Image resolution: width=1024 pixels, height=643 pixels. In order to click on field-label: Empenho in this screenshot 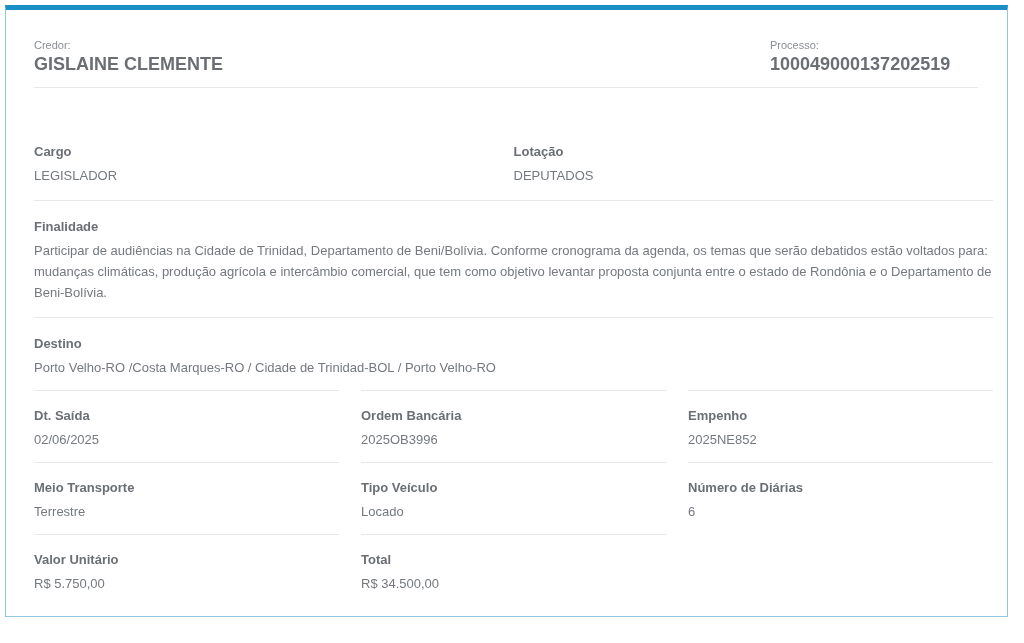, I will do `click(718, 415)`.